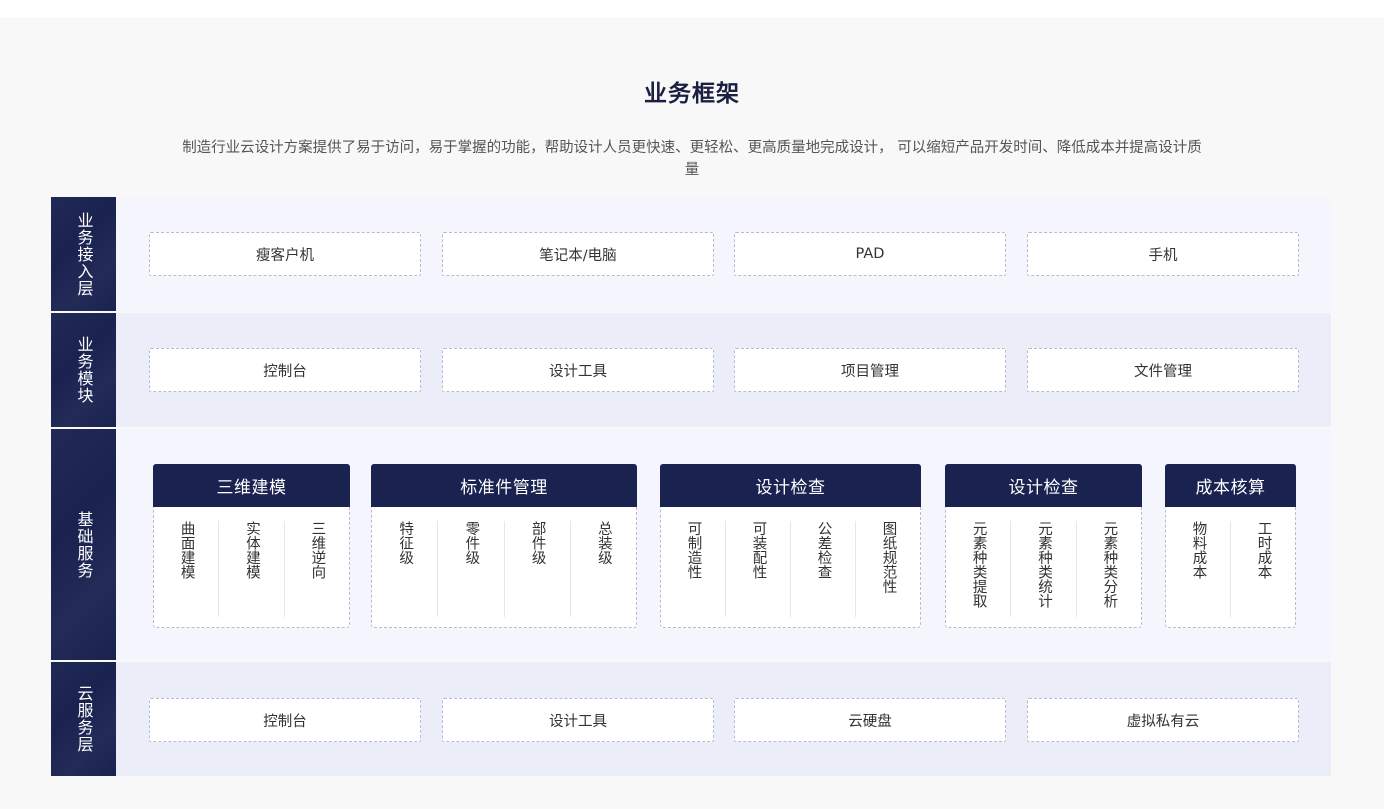 This screenshot has width=1384, height=809. I want to click on service-group-design-check-2: 设计检查 元素种类提取 元素种类统计 元素种类分析, so click(1043, 546).